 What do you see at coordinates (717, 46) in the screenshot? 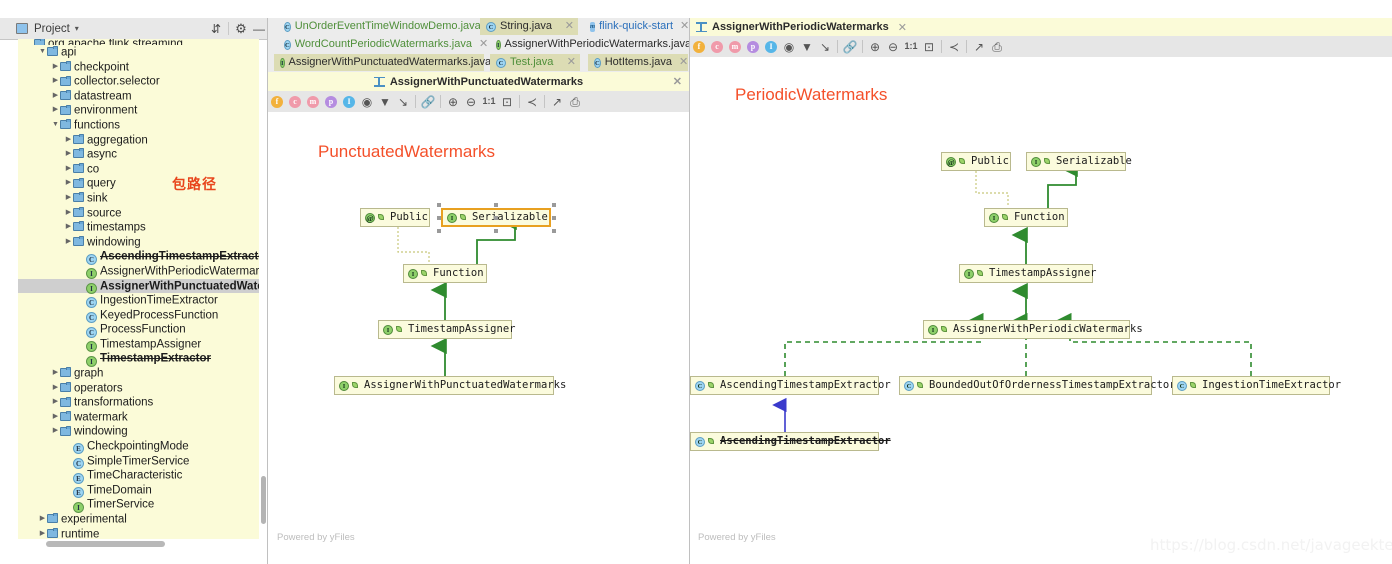
I see `right_editor.toolbar-constructor-filter-icon: c` at bounding box center [717, 46].